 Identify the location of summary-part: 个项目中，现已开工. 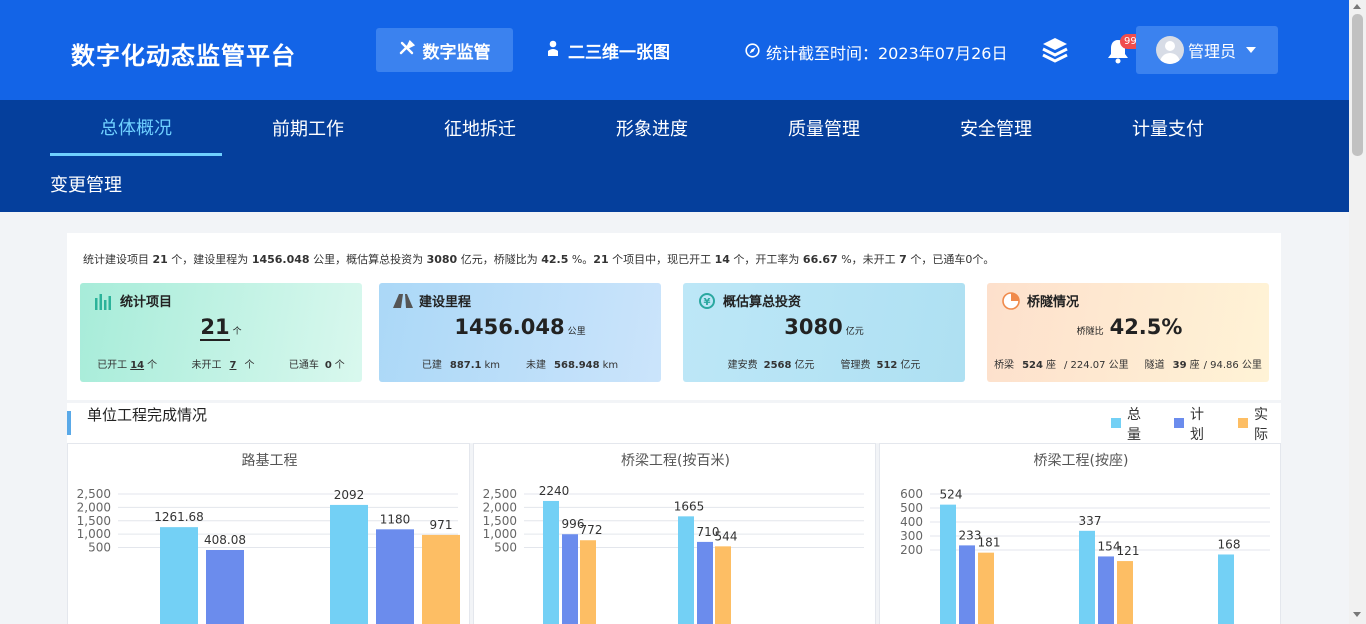
(661, 259).